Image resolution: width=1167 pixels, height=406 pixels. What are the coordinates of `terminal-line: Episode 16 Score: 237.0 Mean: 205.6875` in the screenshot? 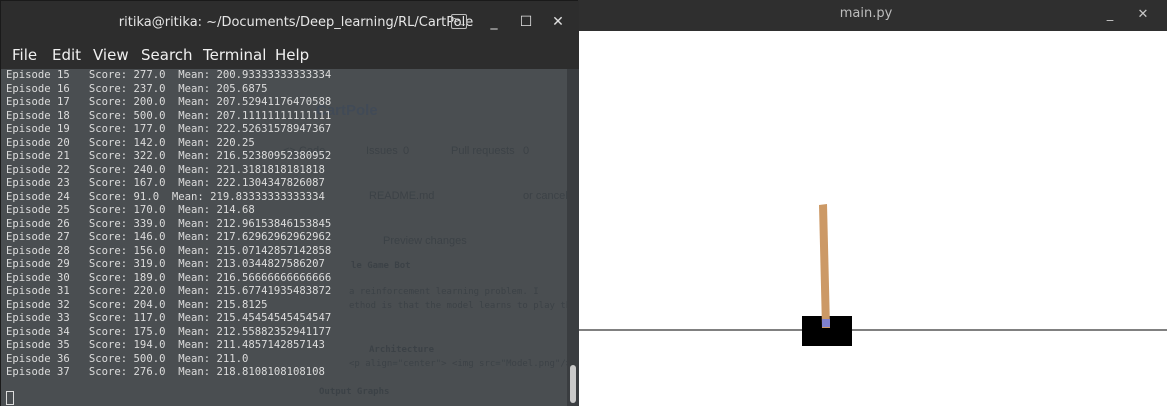 It's located at (137, 88).